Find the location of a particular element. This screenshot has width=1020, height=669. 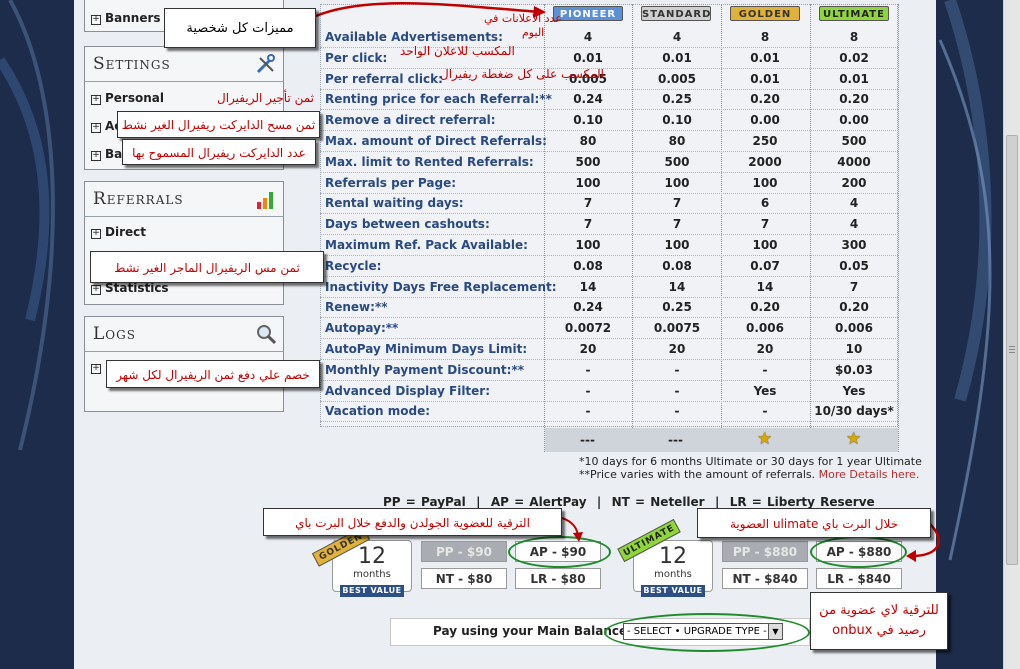

plan-header-pioneer: PIONEER is located at coordinates (588, 13).